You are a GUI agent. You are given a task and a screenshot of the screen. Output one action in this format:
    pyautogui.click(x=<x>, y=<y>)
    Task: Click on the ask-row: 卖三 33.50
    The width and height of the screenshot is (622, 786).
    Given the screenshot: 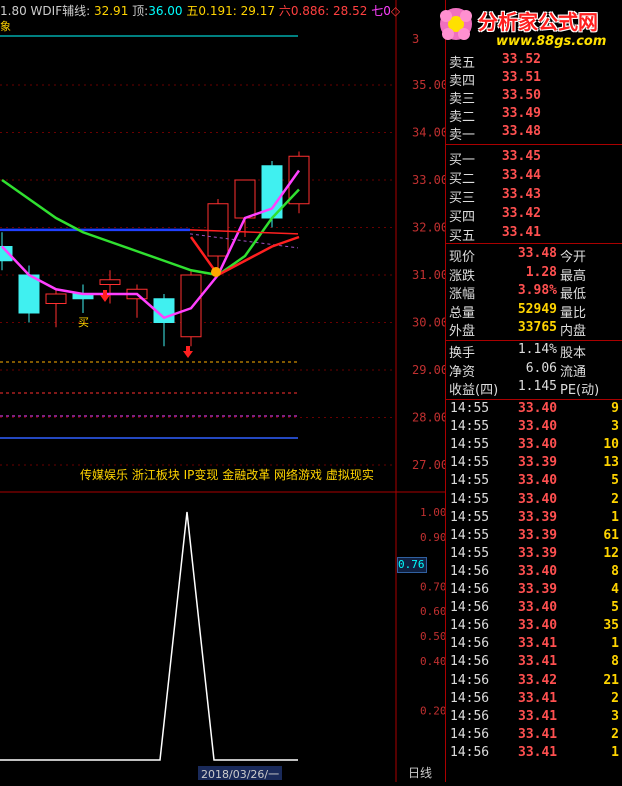 What is the action you would take?
    pyautogui.click(x=534, y=97)
    